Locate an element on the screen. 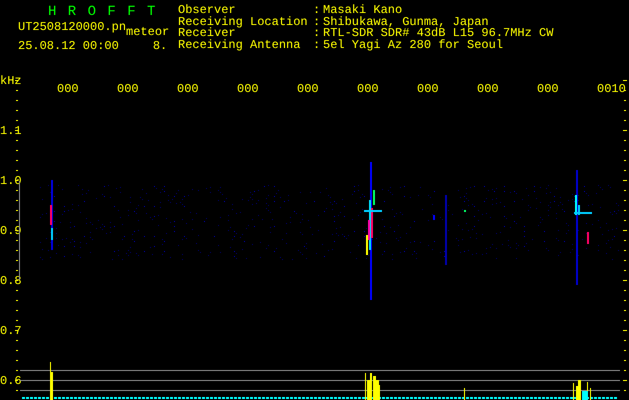 This screenshot has height=400, width=629. info-value: RTL-SDR SDR# 43dB L15 96.7MHz CW is located at coordinates (438, 34).